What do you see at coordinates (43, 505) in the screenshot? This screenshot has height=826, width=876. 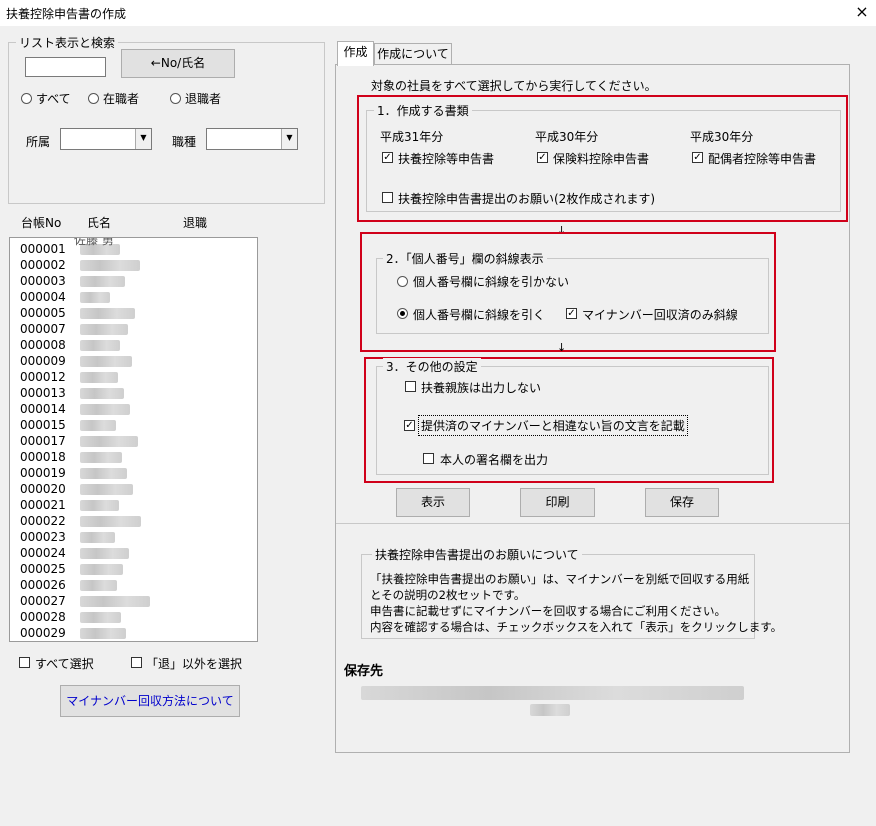 I see `list-item: 000021` at bounding box center [43, 505].